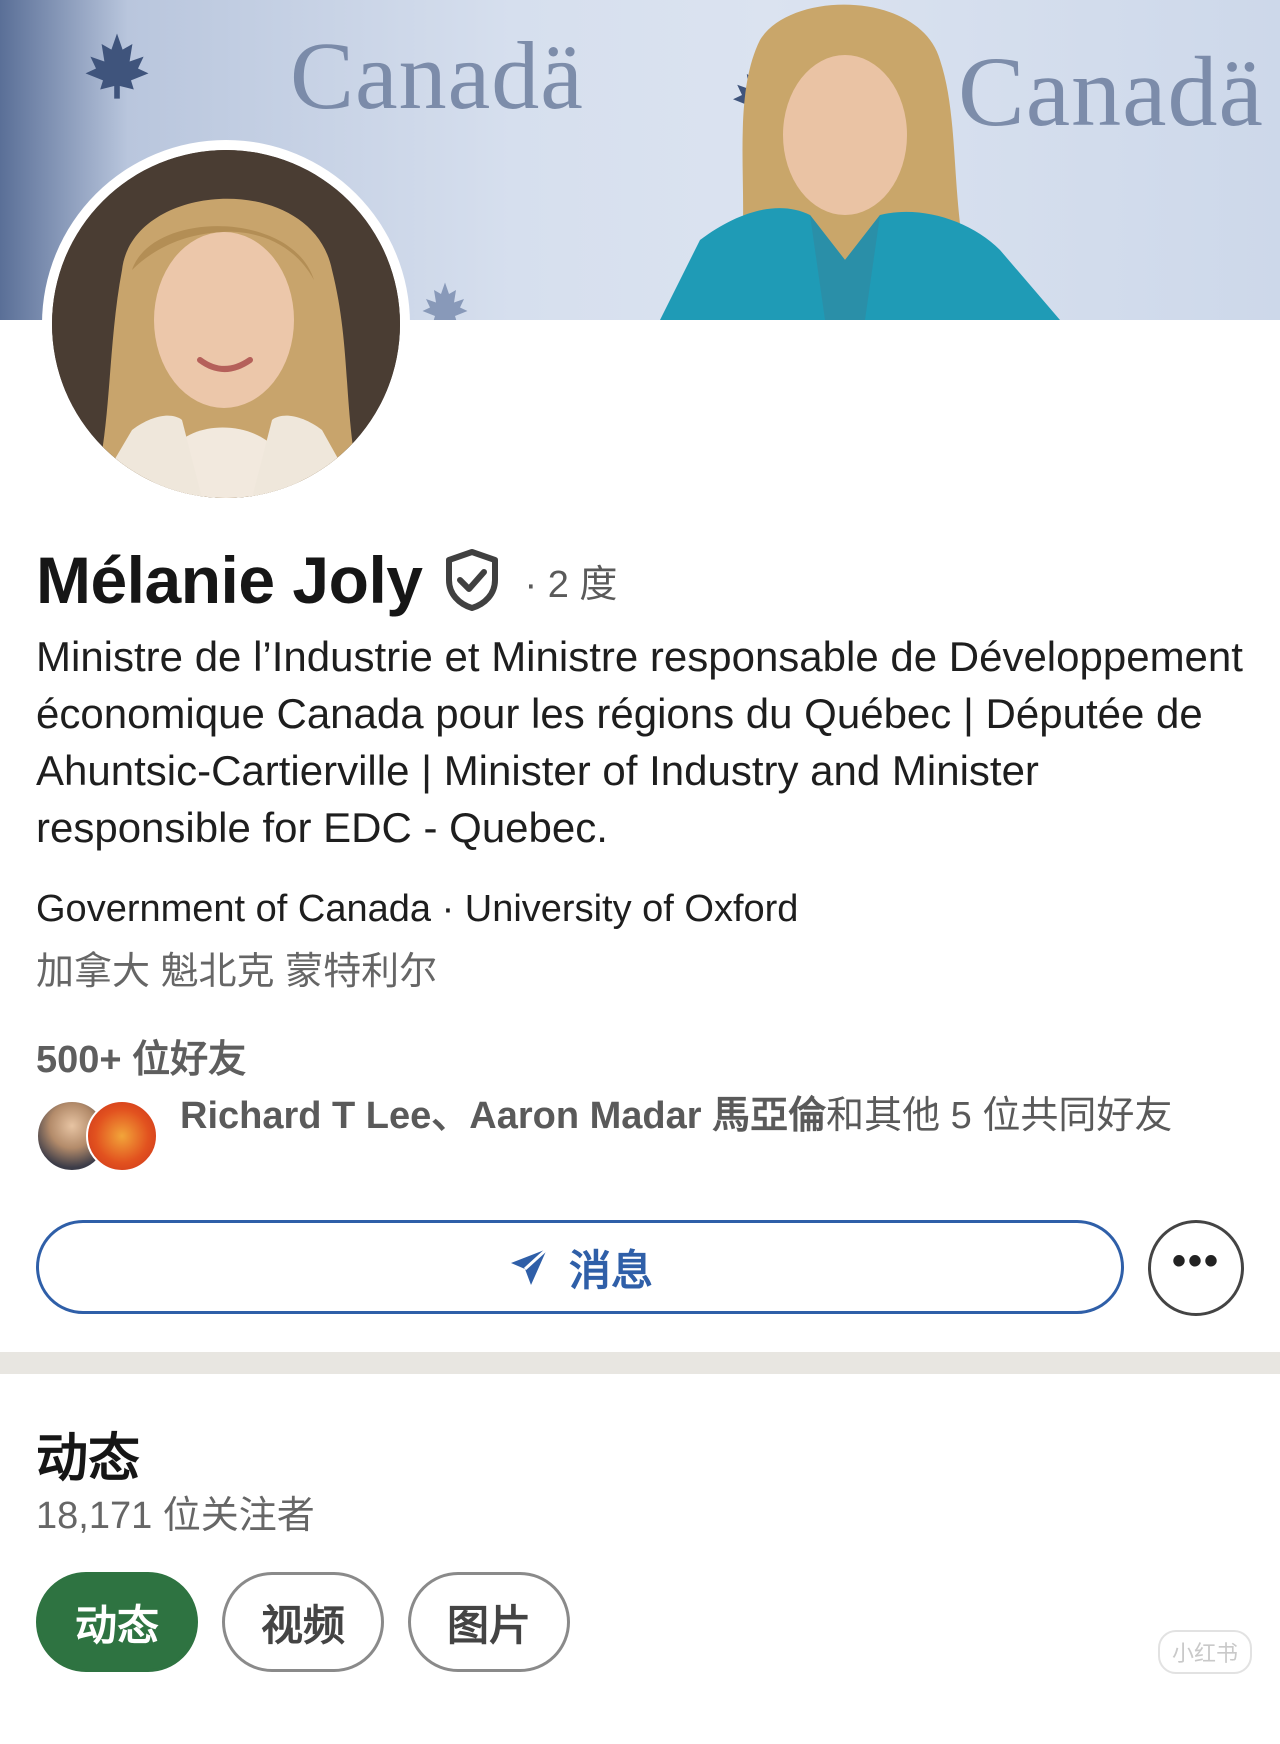  I want to click on cover-wordmark: Canadä, so click(437, 75).